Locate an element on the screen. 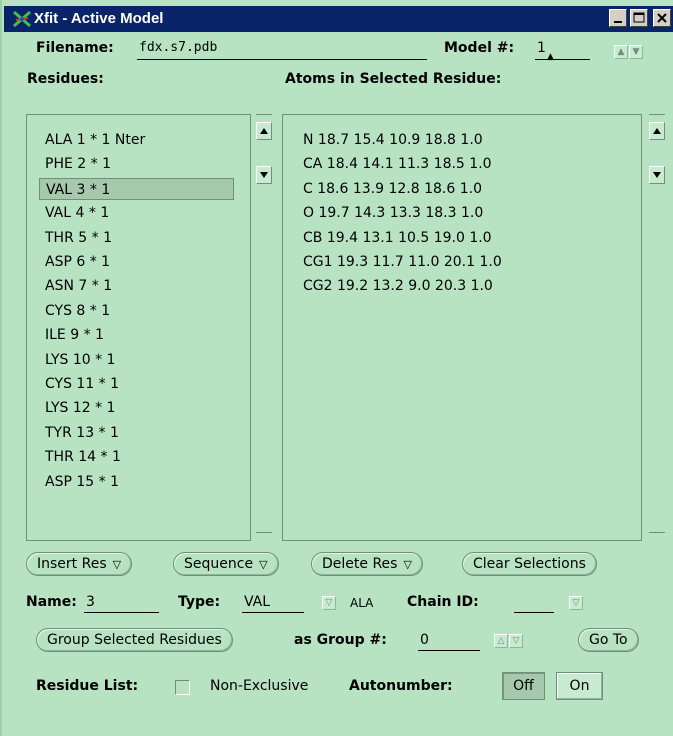 This screenshot has height=736, width=673. delete-res-label: Delete Res is located at coordinates (360, 564).